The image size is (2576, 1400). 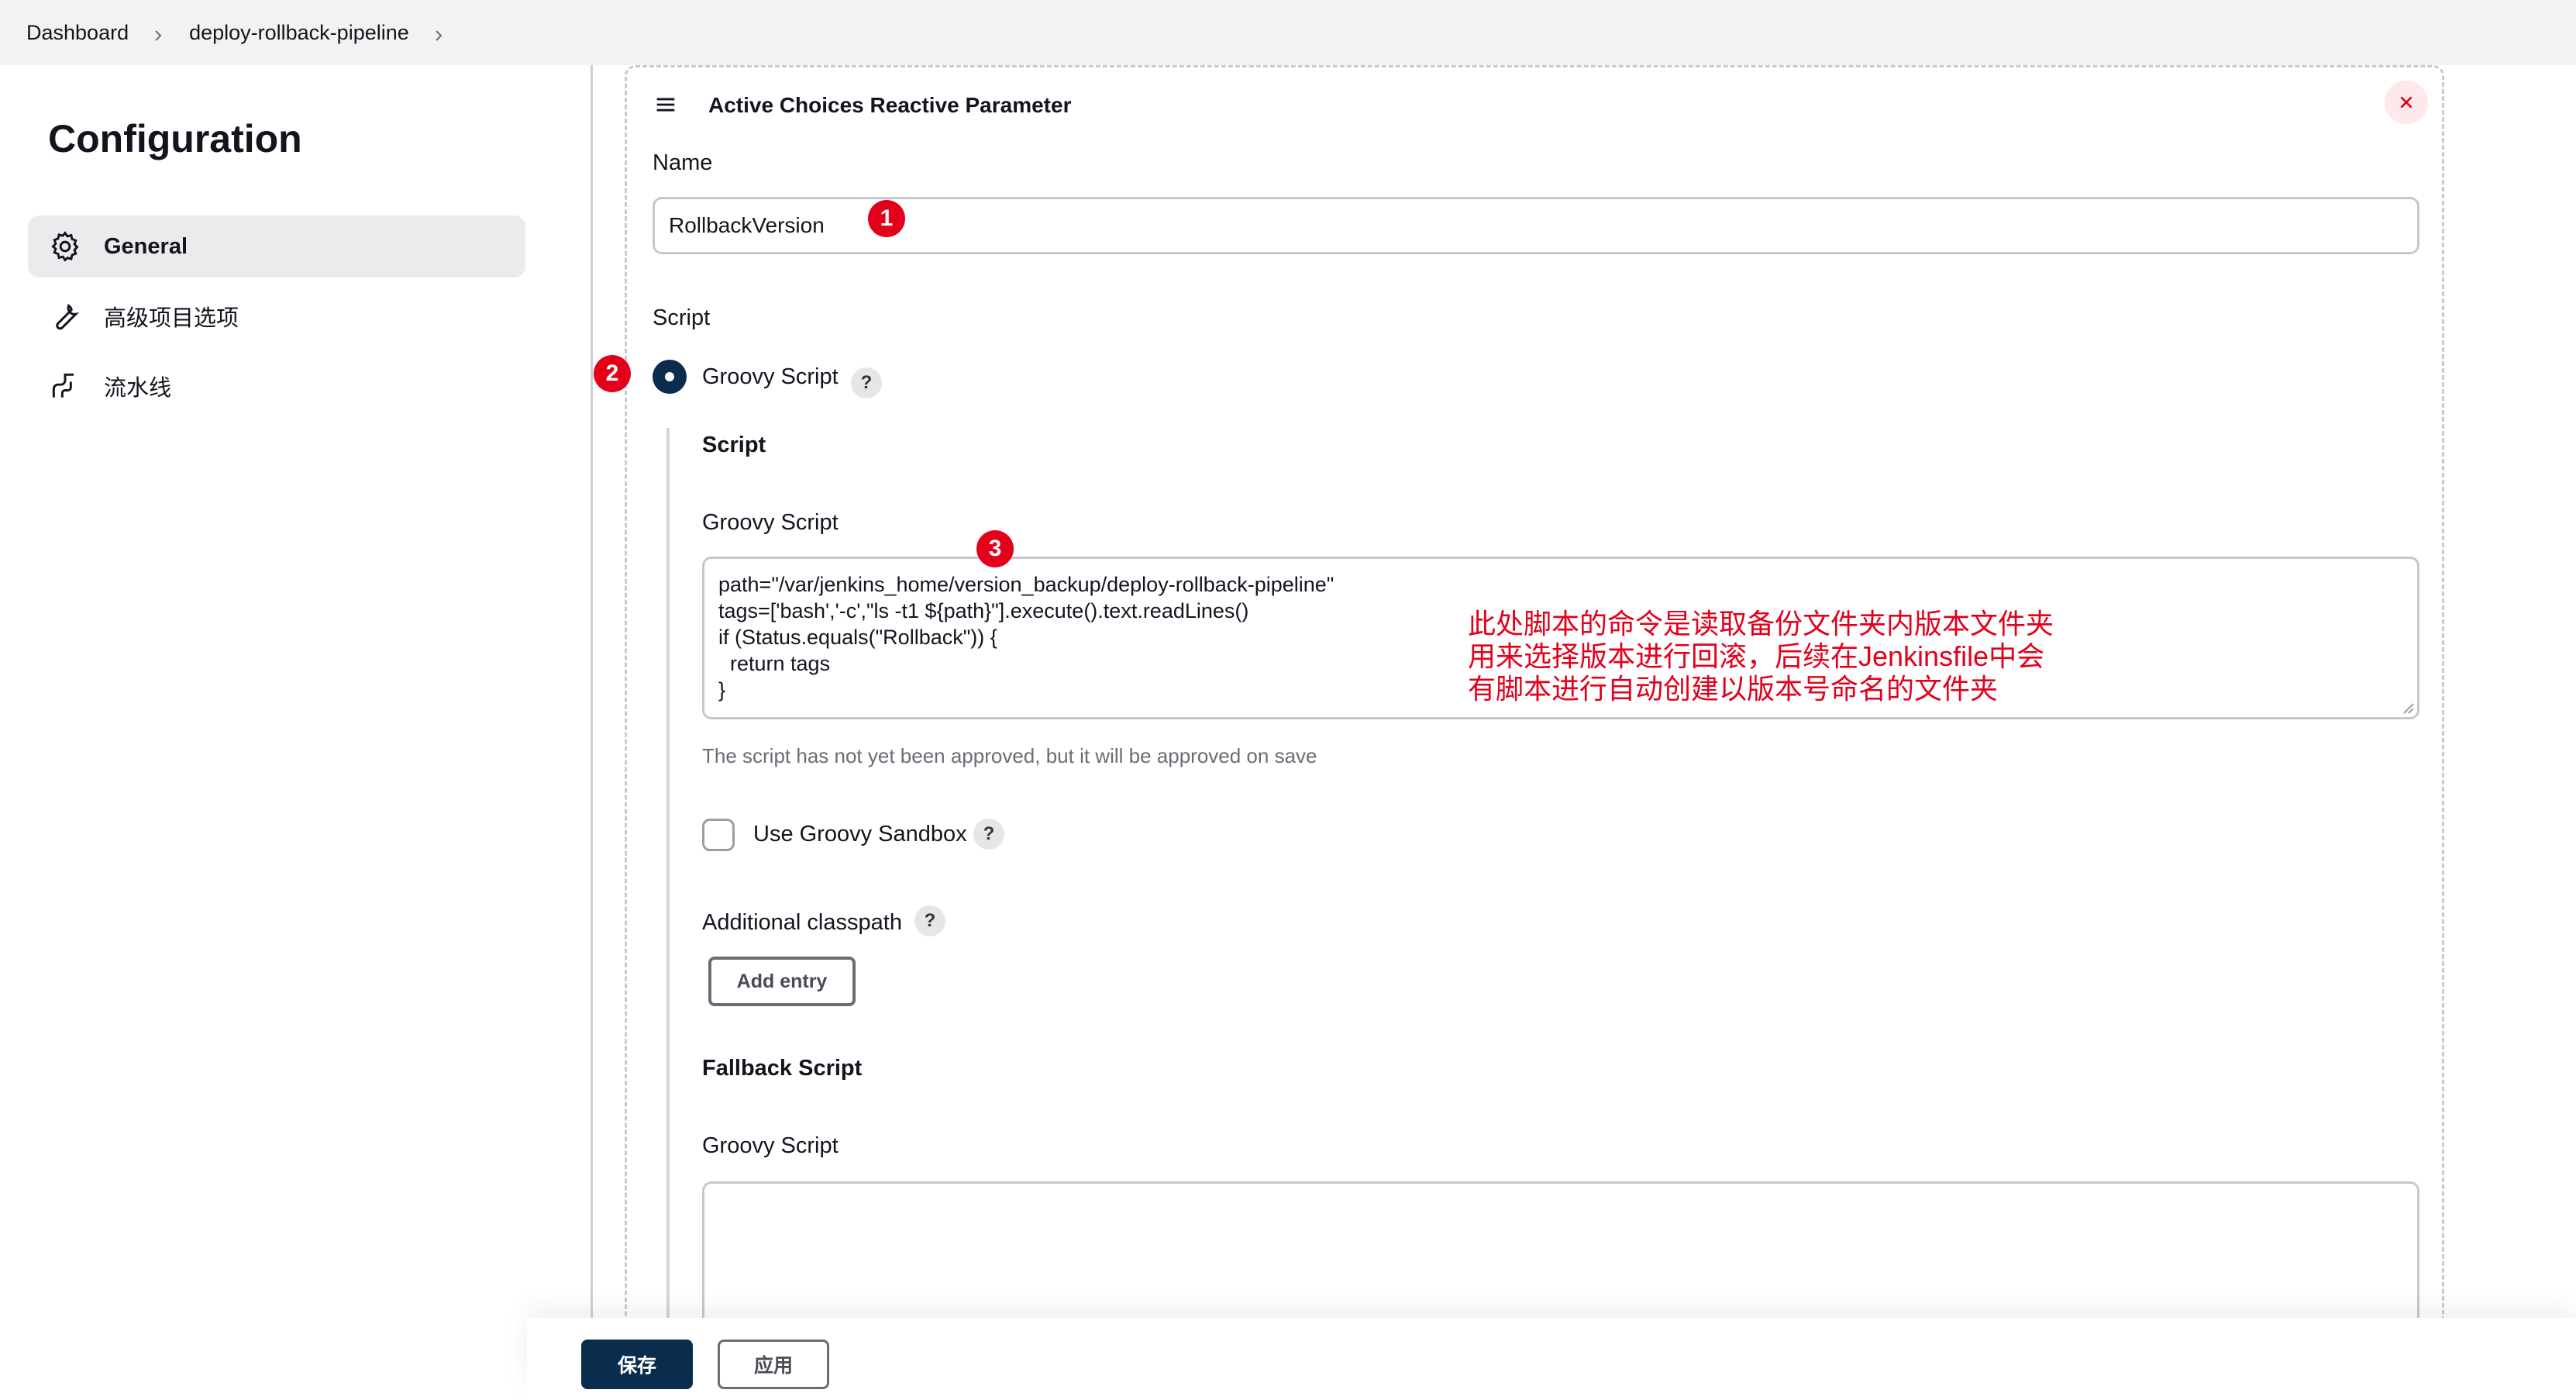 I want to click on script-section-title: Script, so click(x=734, y=445).